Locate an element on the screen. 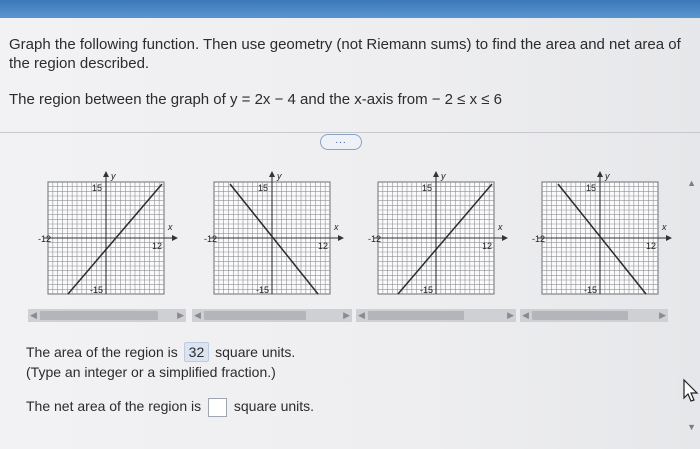  mouse-cursor-icon is located at coordinates (689, 391).